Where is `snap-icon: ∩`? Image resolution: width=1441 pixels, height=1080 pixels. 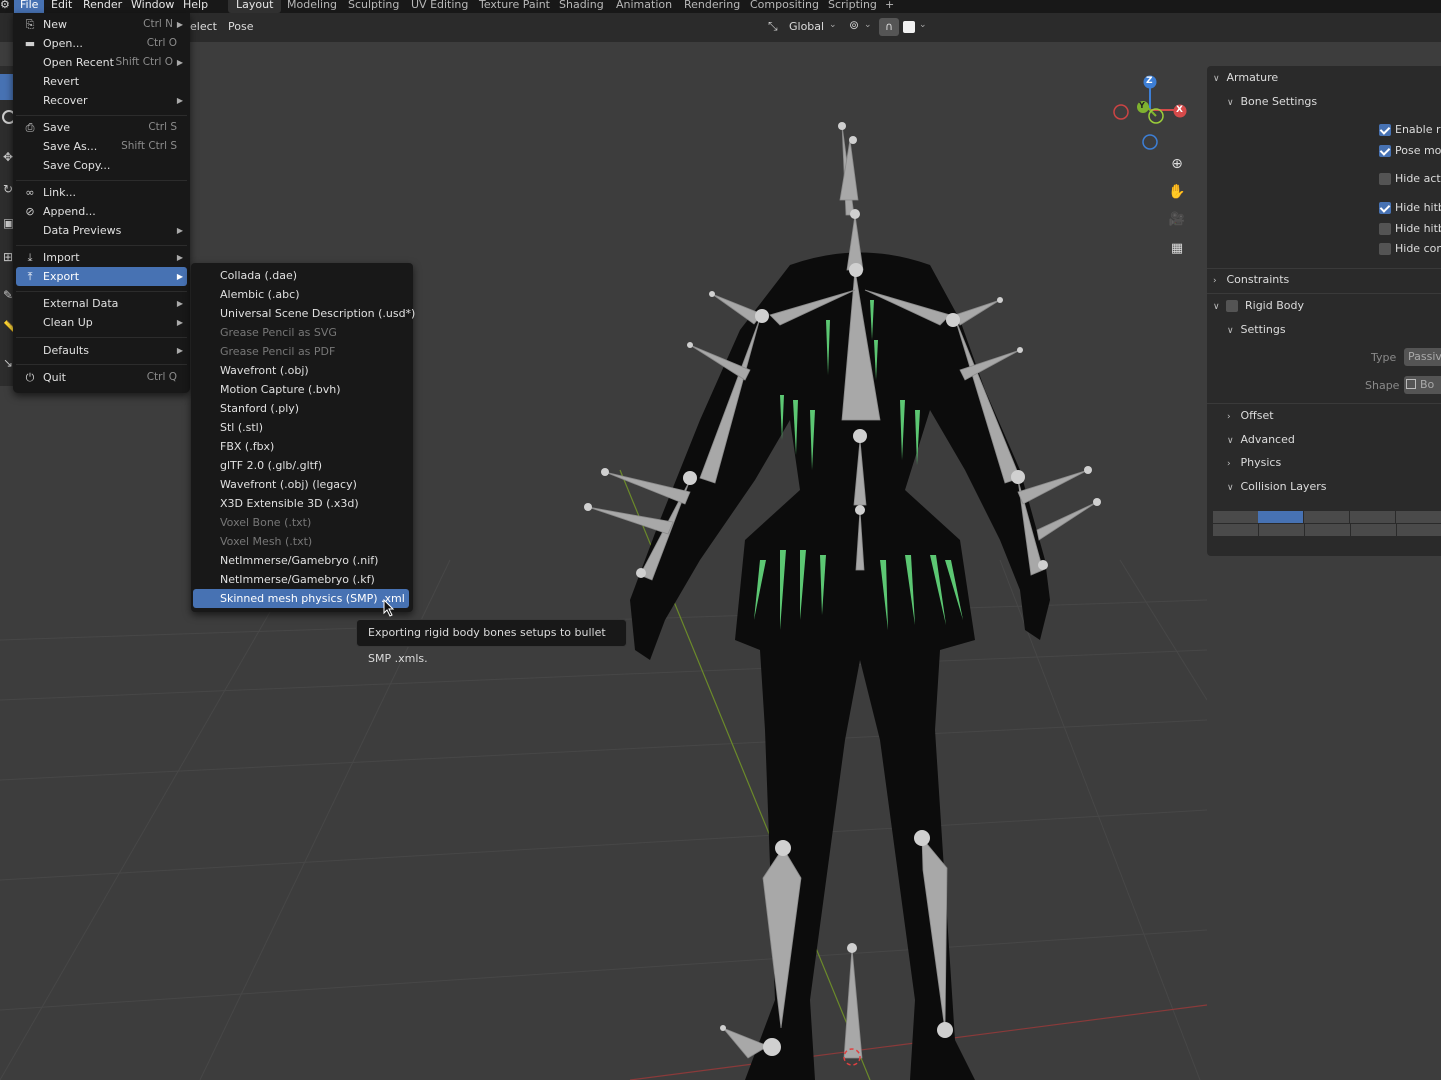
snap-icon: ∩ is located at coordinates (889, 27).